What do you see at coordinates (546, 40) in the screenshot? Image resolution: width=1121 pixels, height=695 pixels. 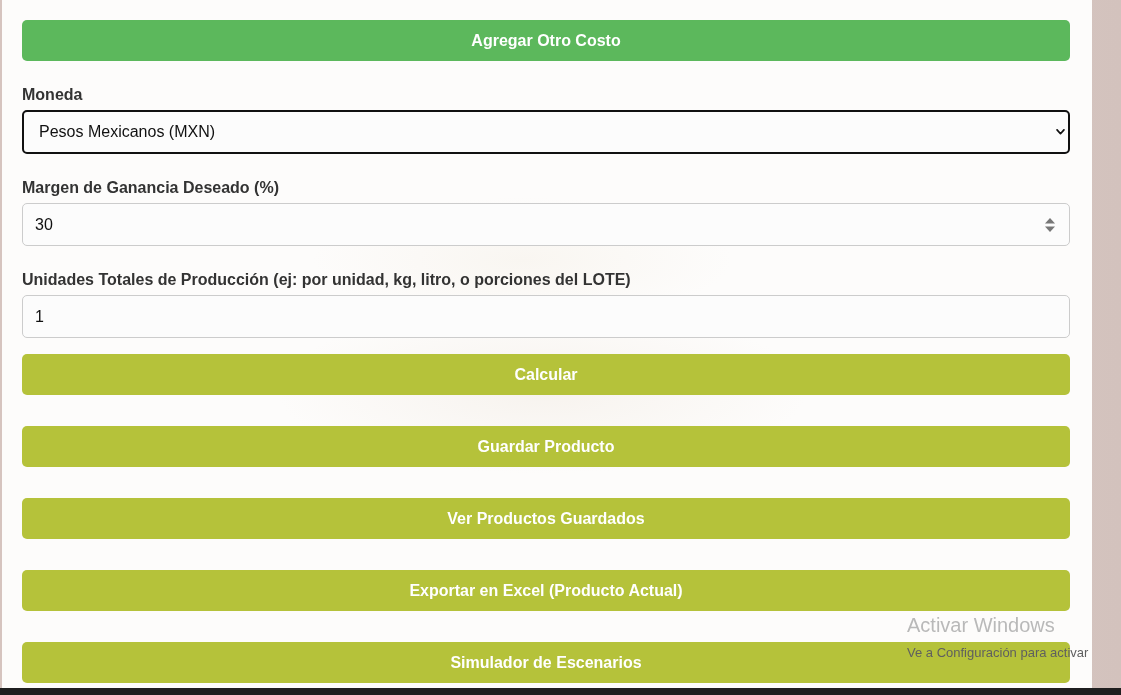 I see `add-cost-button: Agregar Otro Costo` at bounding box center [546, 40].